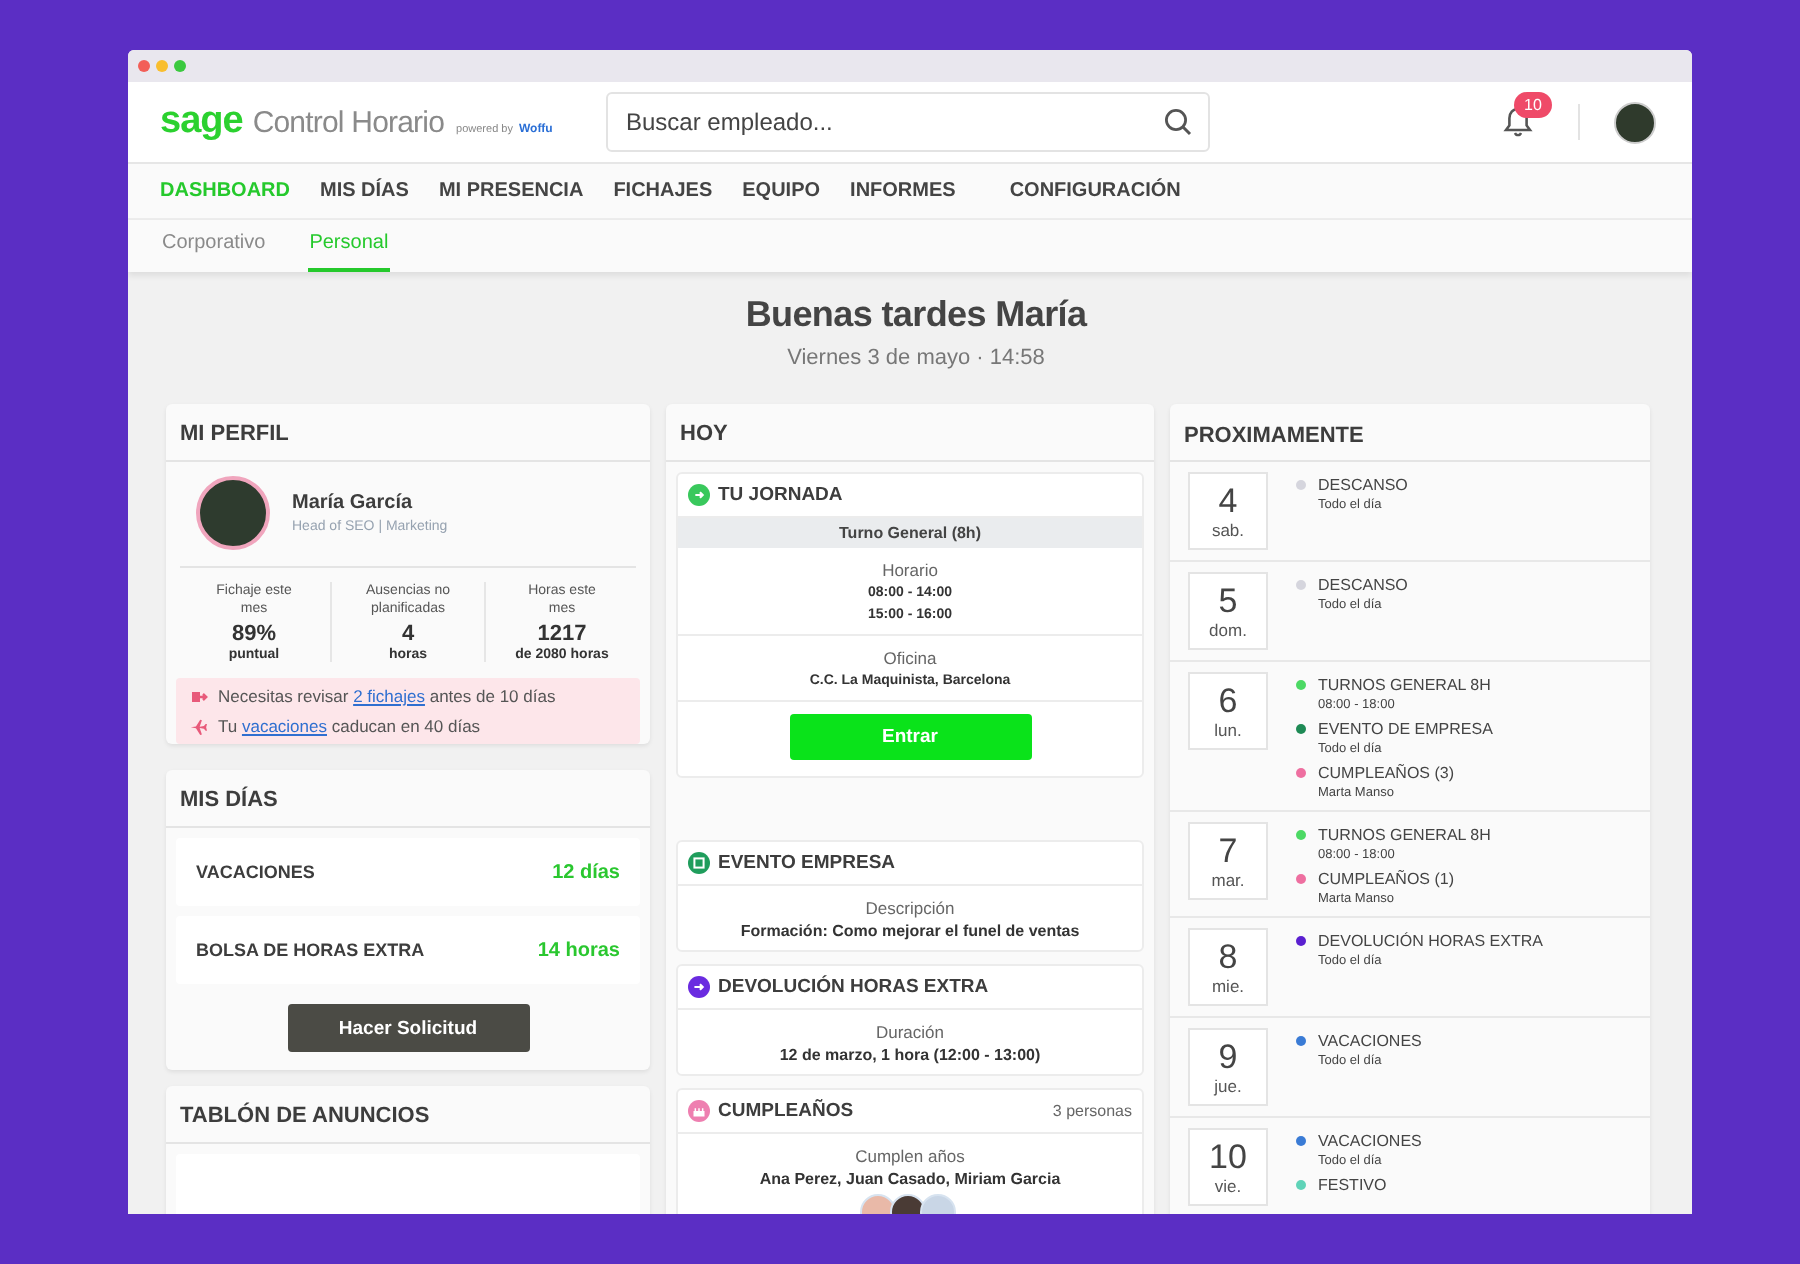 The image size is (1800, 1264). I want to click on alert-text: Necesitas revisar 2 fichajes antes de 10 días, so click(387, 696).